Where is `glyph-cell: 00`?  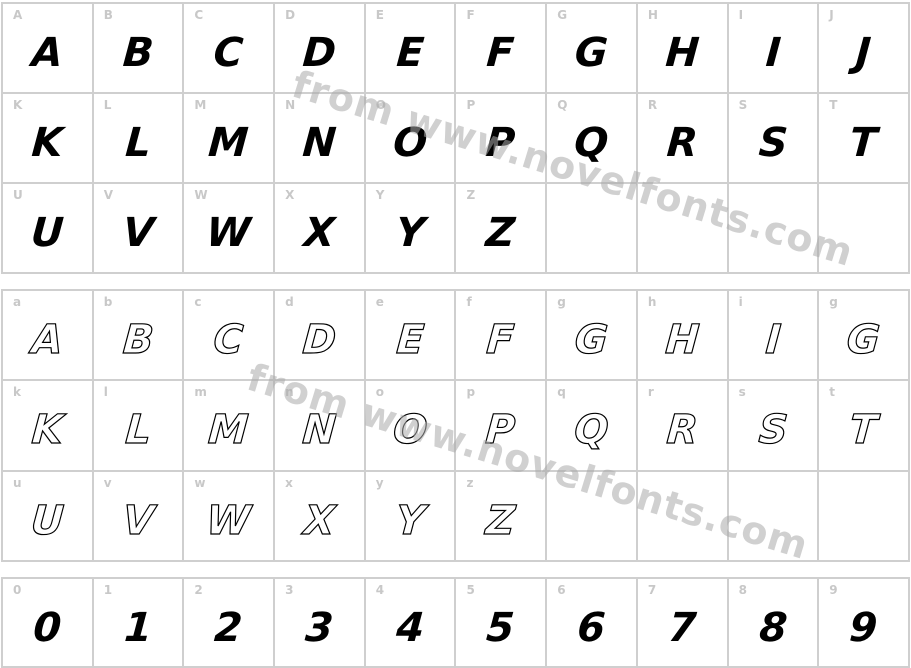
glyph-cell: 00 is located at coordinates (48, 623).